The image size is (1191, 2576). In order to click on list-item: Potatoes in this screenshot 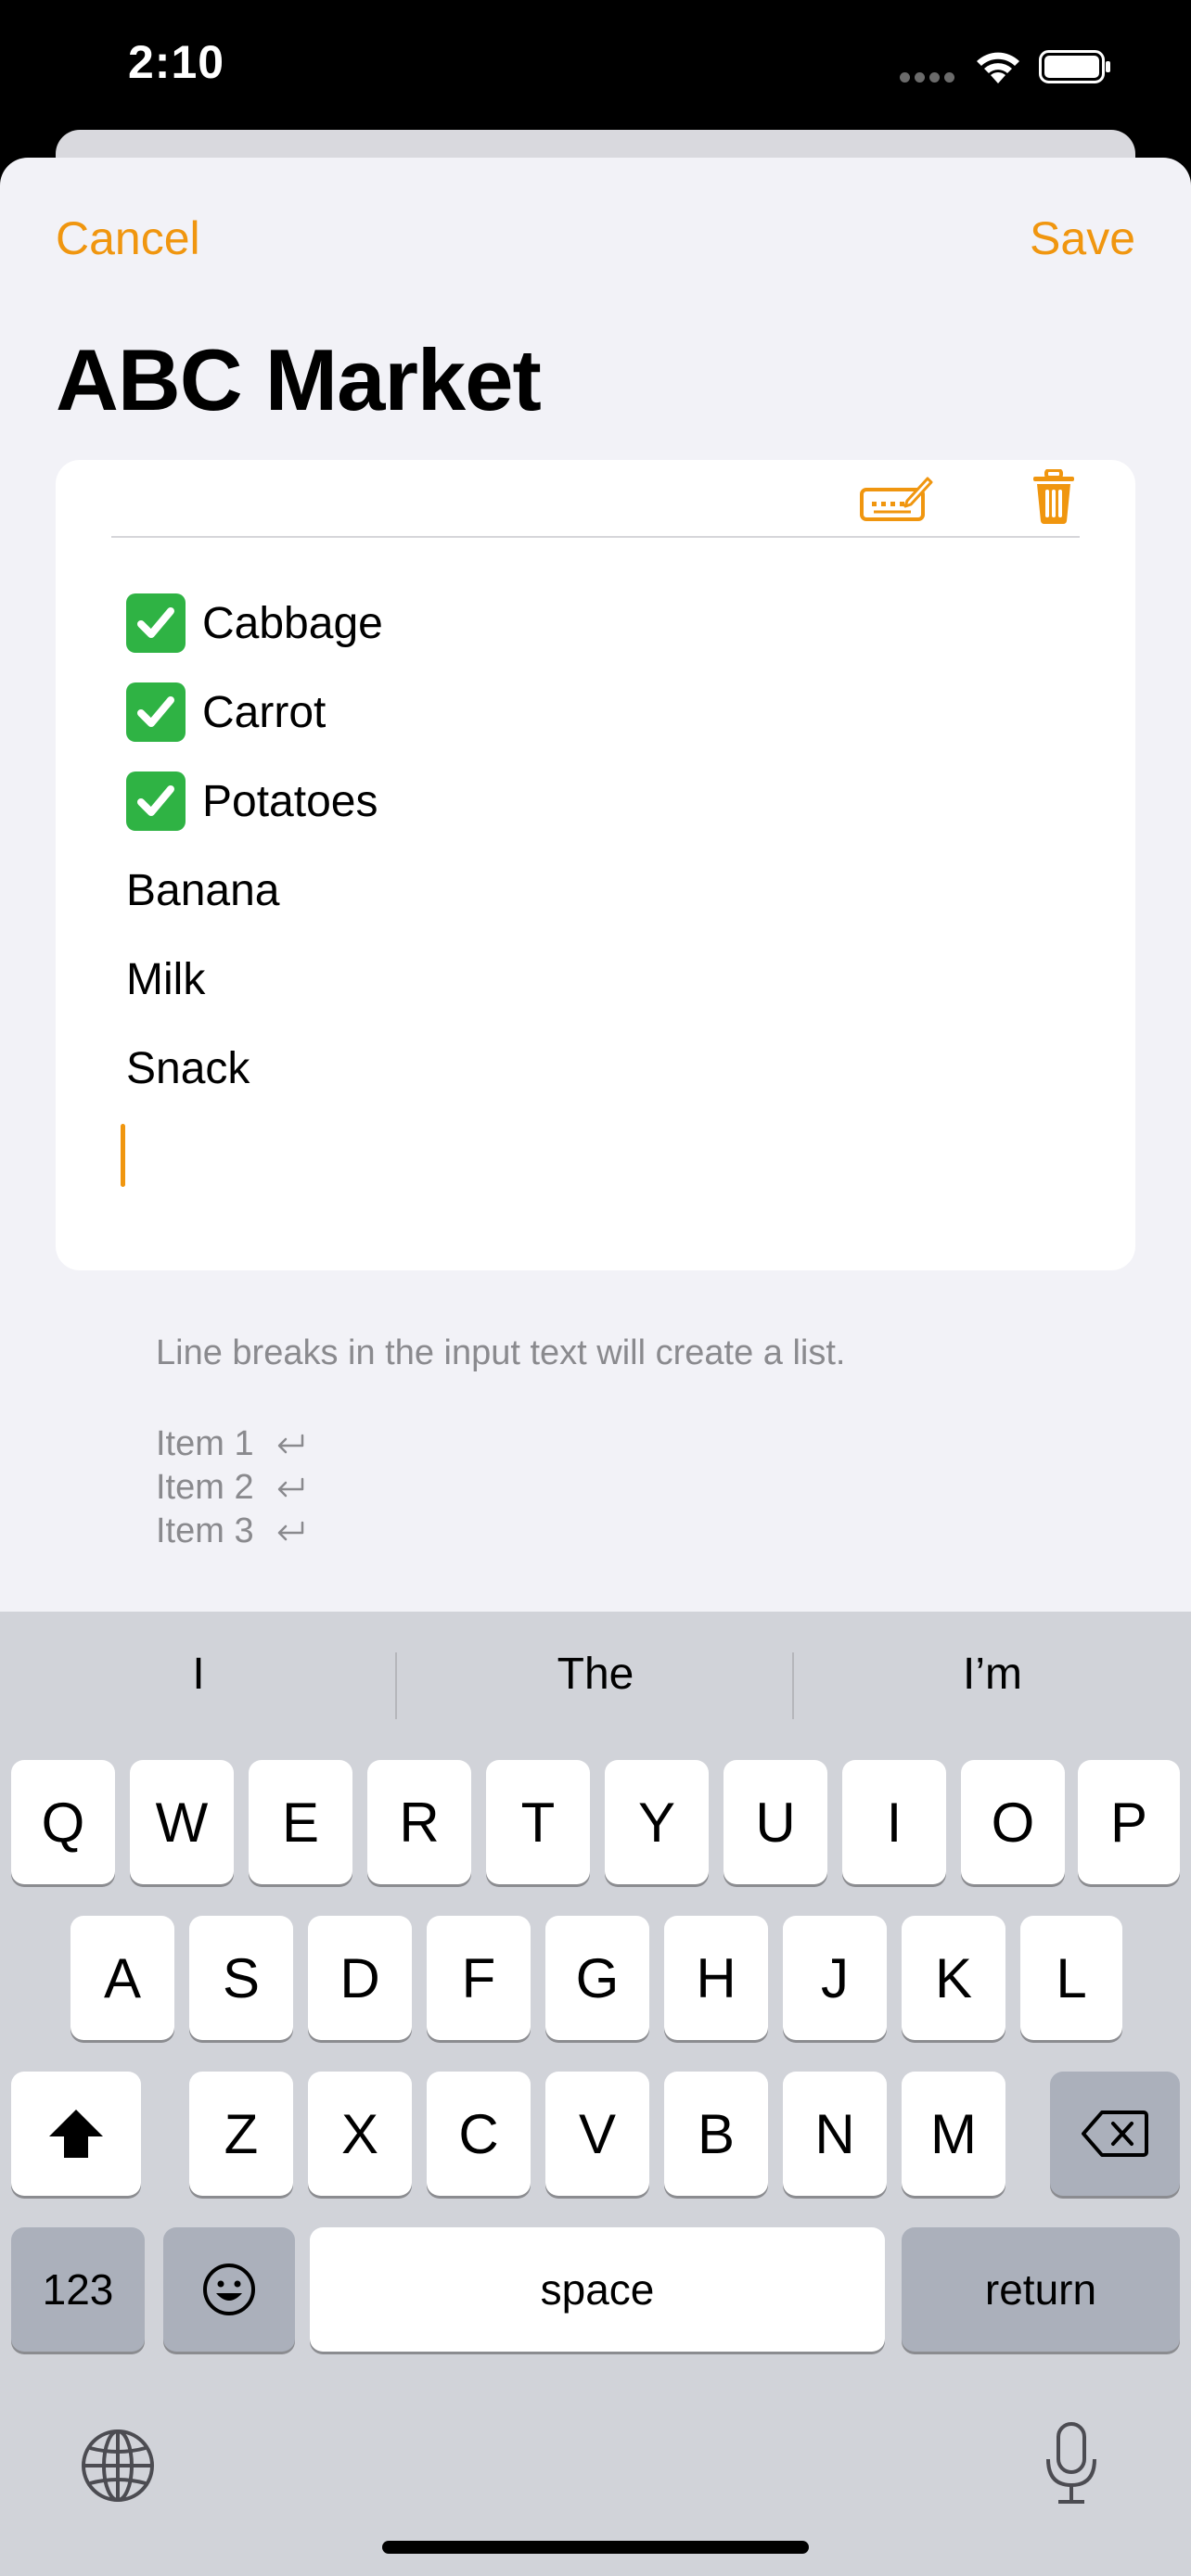, I will do `click(254, 802)`.